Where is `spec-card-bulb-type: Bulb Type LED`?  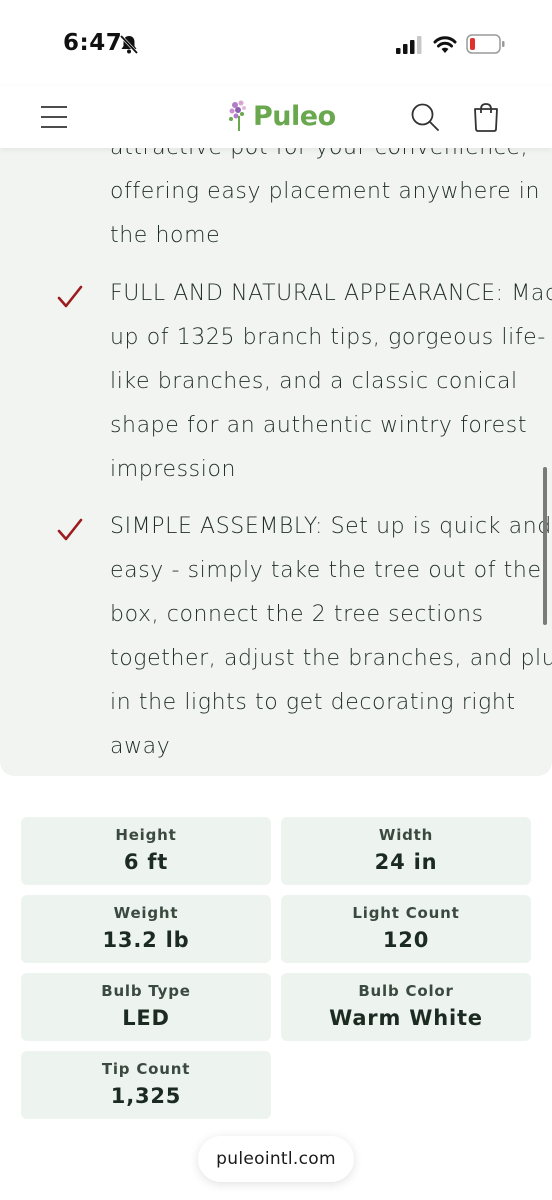 spec-card-bulb-type: Bulb Type LED is located at coordinates (146, 1007).